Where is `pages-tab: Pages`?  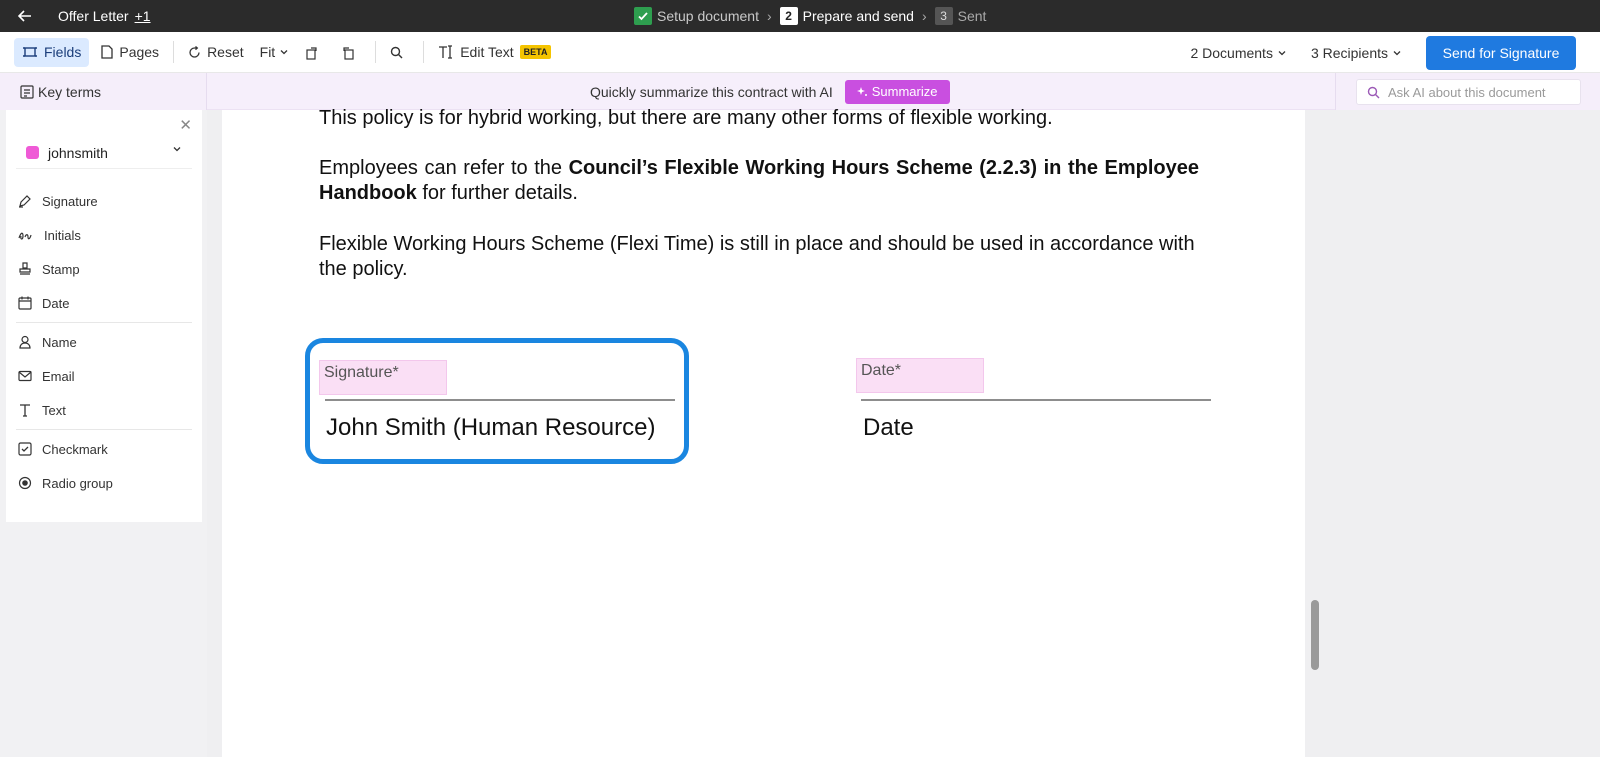 pages-tab: Pages is located at coordinates (130, 52).